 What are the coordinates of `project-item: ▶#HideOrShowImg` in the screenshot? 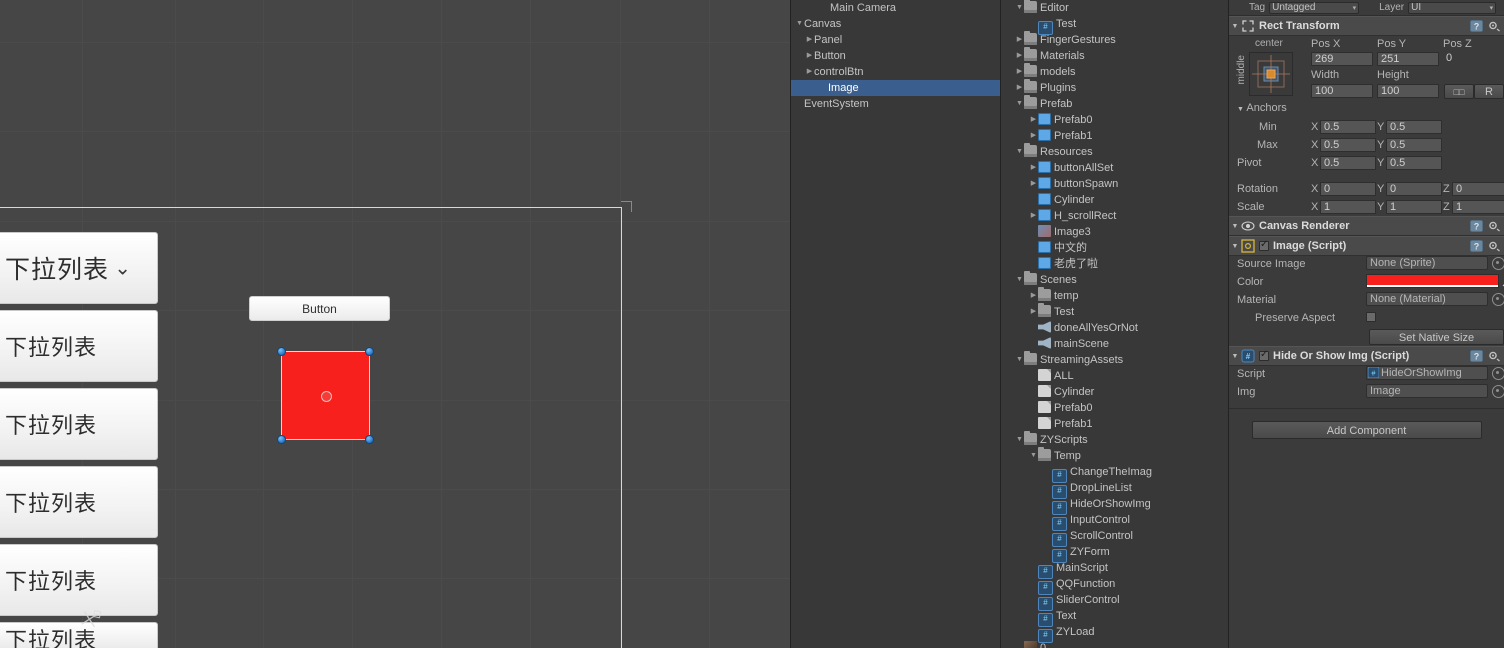 It's located at (1114, 505).